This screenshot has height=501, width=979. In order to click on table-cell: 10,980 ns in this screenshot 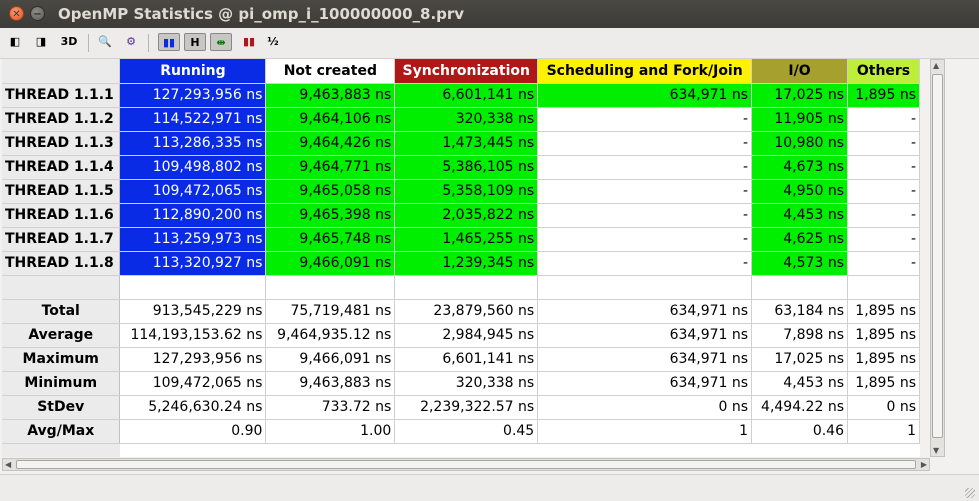, I will do `click(799, 143)`.